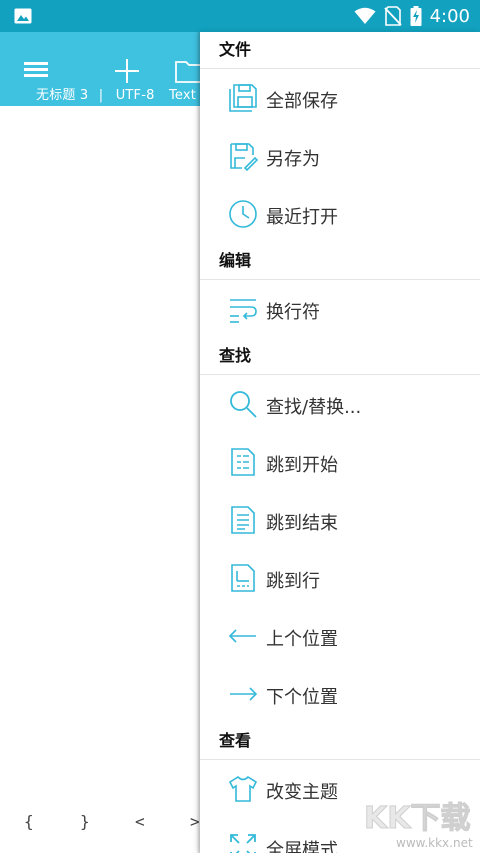  I want to click on watermark: KK下载 www.kkx.net, so click(420, 824).